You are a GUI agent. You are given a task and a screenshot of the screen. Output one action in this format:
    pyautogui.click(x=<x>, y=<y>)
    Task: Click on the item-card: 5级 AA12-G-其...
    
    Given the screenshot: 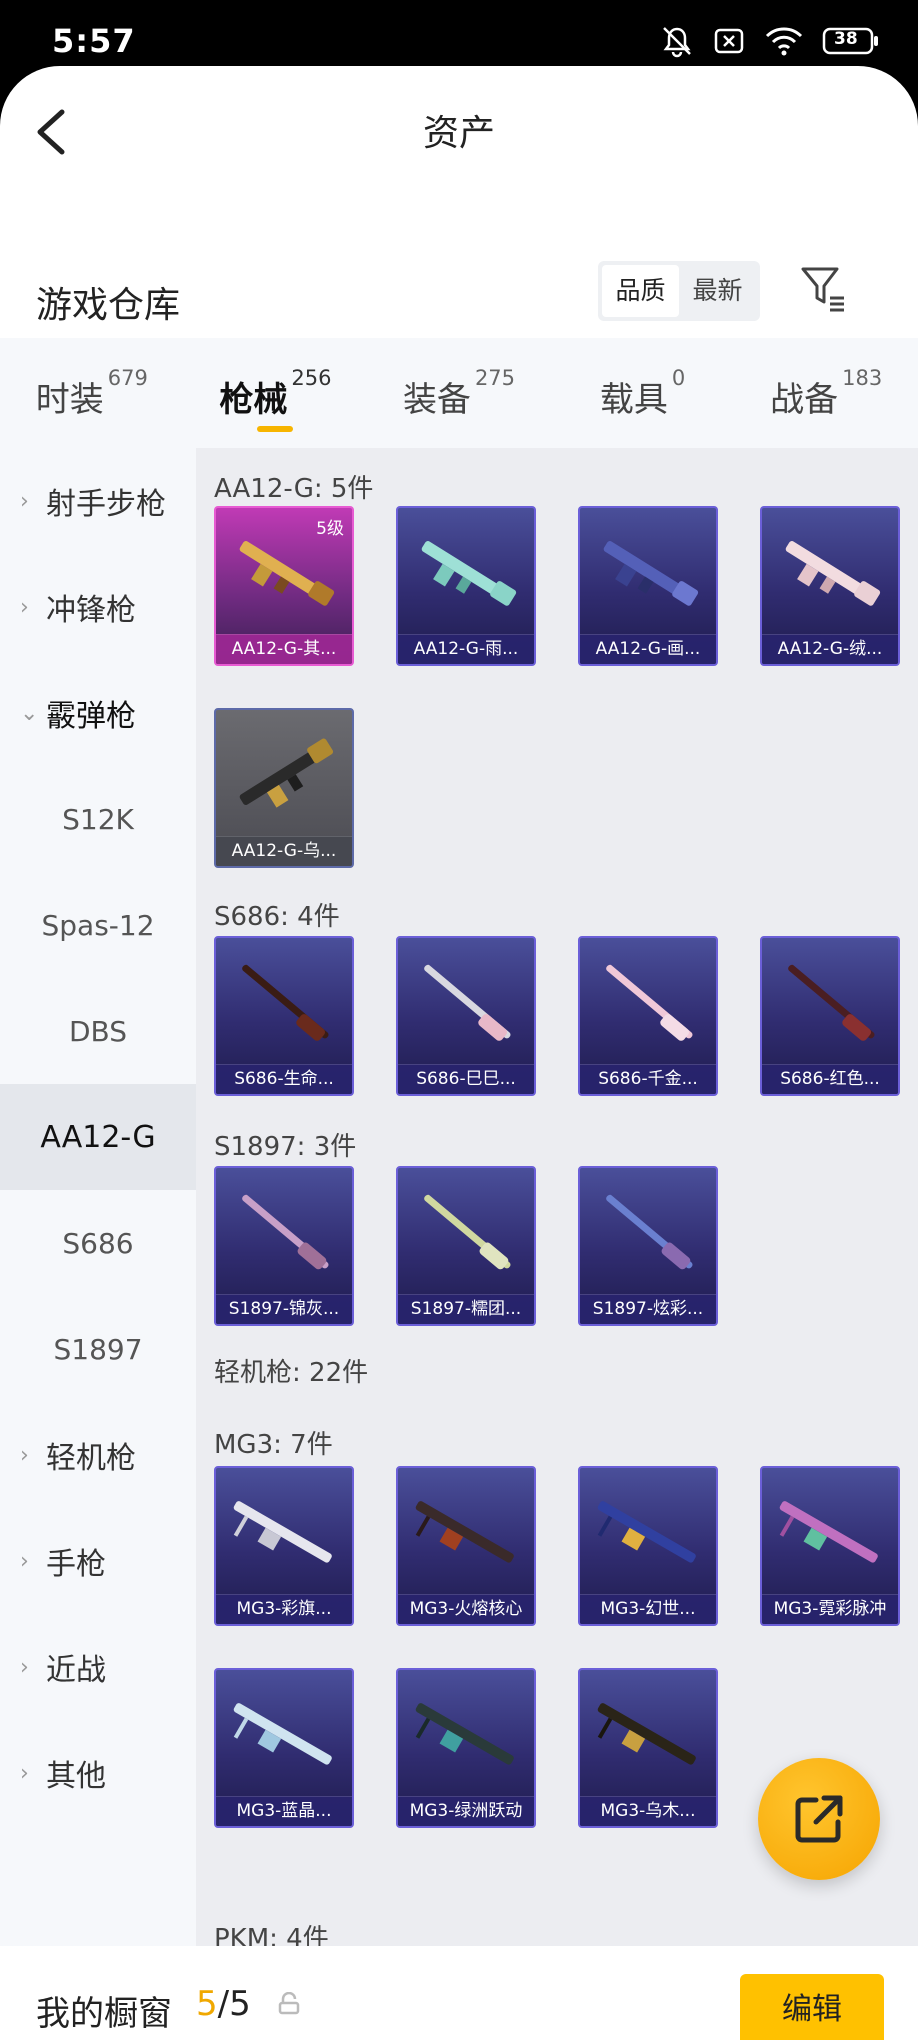 What is the action you would take?
    pyautogui.click(x=284, y=586)
    